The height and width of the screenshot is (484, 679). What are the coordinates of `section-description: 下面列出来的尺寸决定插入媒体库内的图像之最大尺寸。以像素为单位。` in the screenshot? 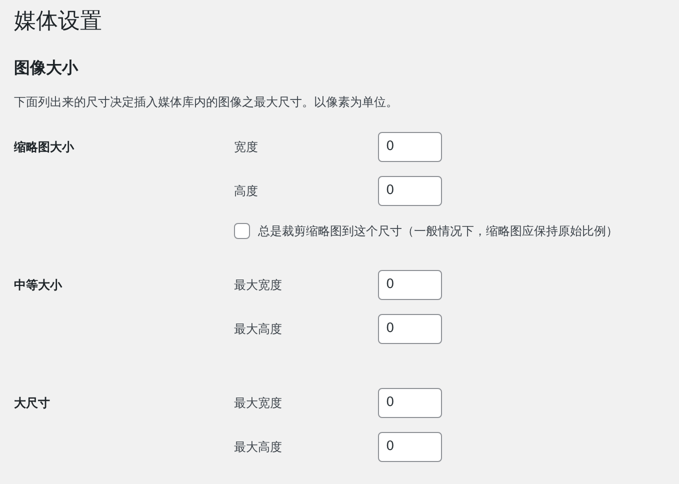 It's located at (206, 102).